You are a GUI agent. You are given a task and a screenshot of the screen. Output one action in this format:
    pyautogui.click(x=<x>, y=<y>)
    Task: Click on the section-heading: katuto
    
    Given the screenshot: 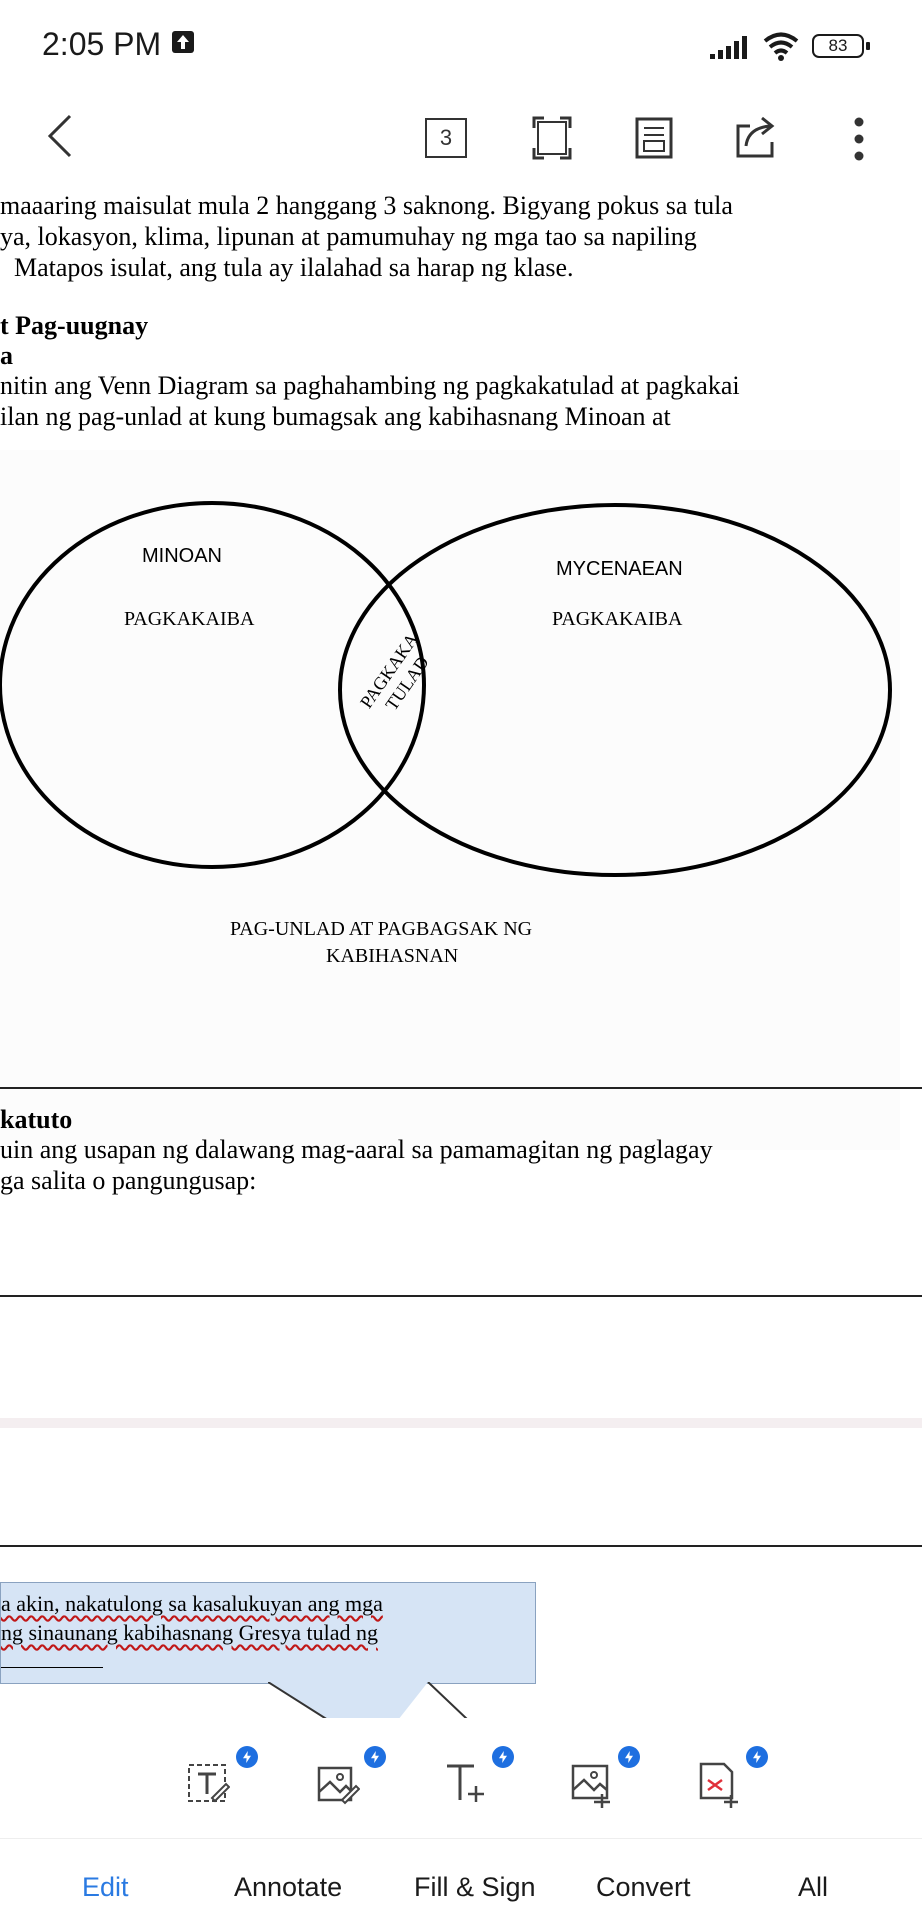 What is the action you would take?
    pyautogui.click(x=36, y=1119)
    